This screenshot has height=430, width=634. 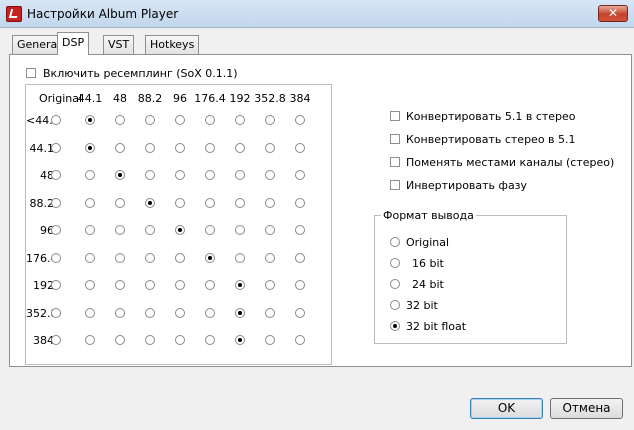 What do you see at coordinates (586, 408) in the screenshot?
I see `cancel-button: Отмена` at bounding box center [586, 408].